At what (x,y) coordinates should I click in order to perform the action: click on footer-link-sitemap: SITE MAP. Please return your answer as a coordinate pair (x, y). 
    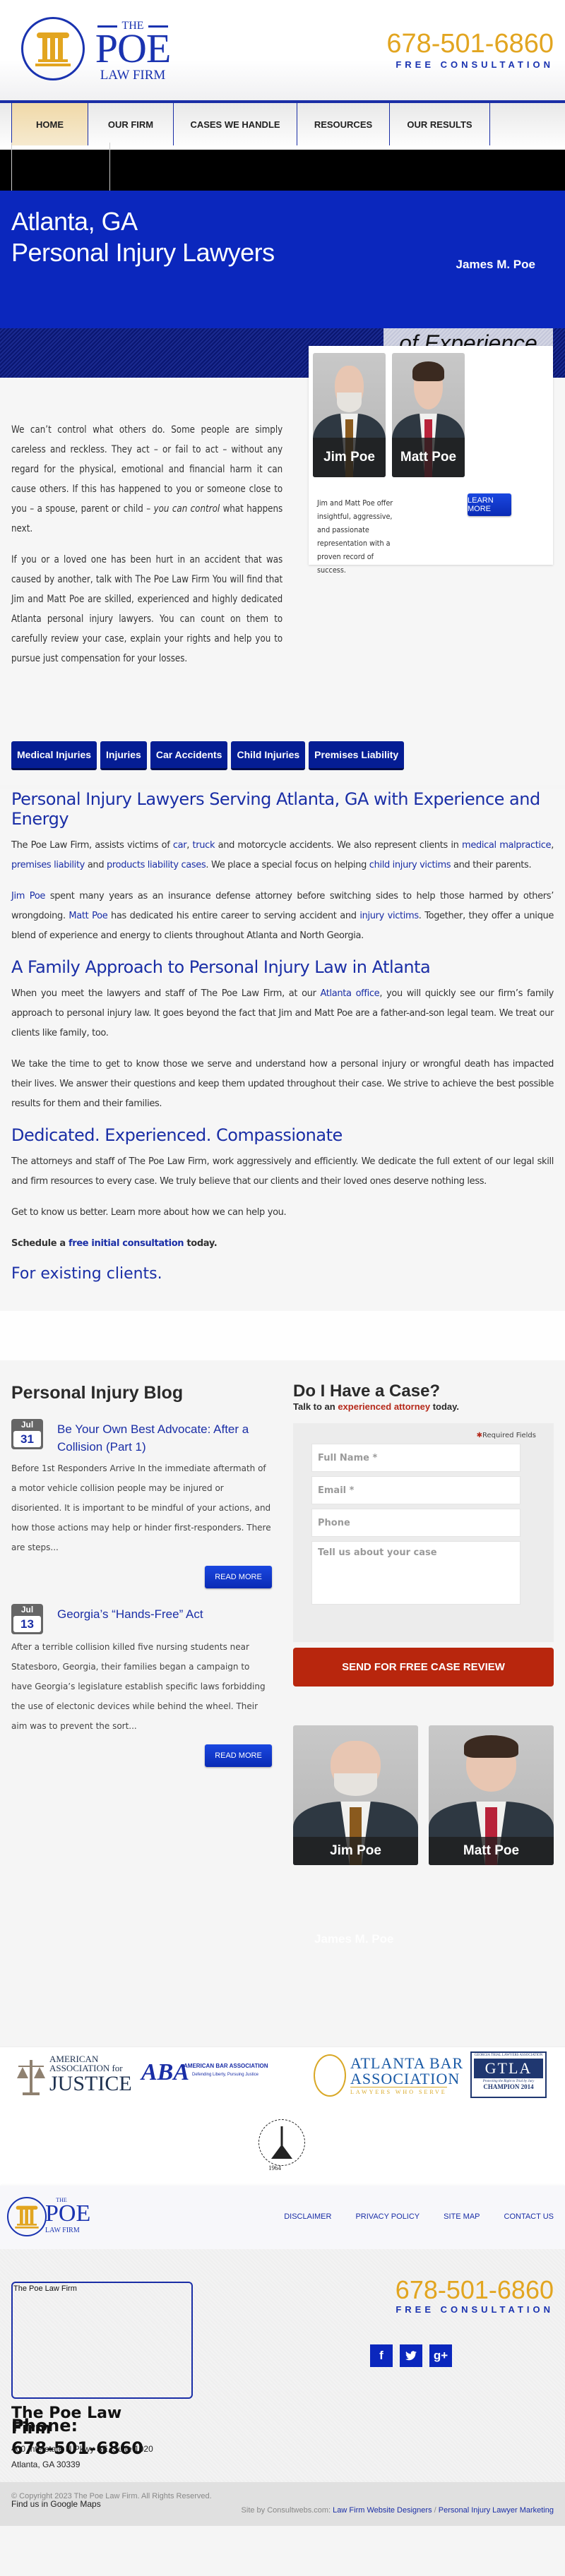
    Looking at the image, I should click on (462, 2216).